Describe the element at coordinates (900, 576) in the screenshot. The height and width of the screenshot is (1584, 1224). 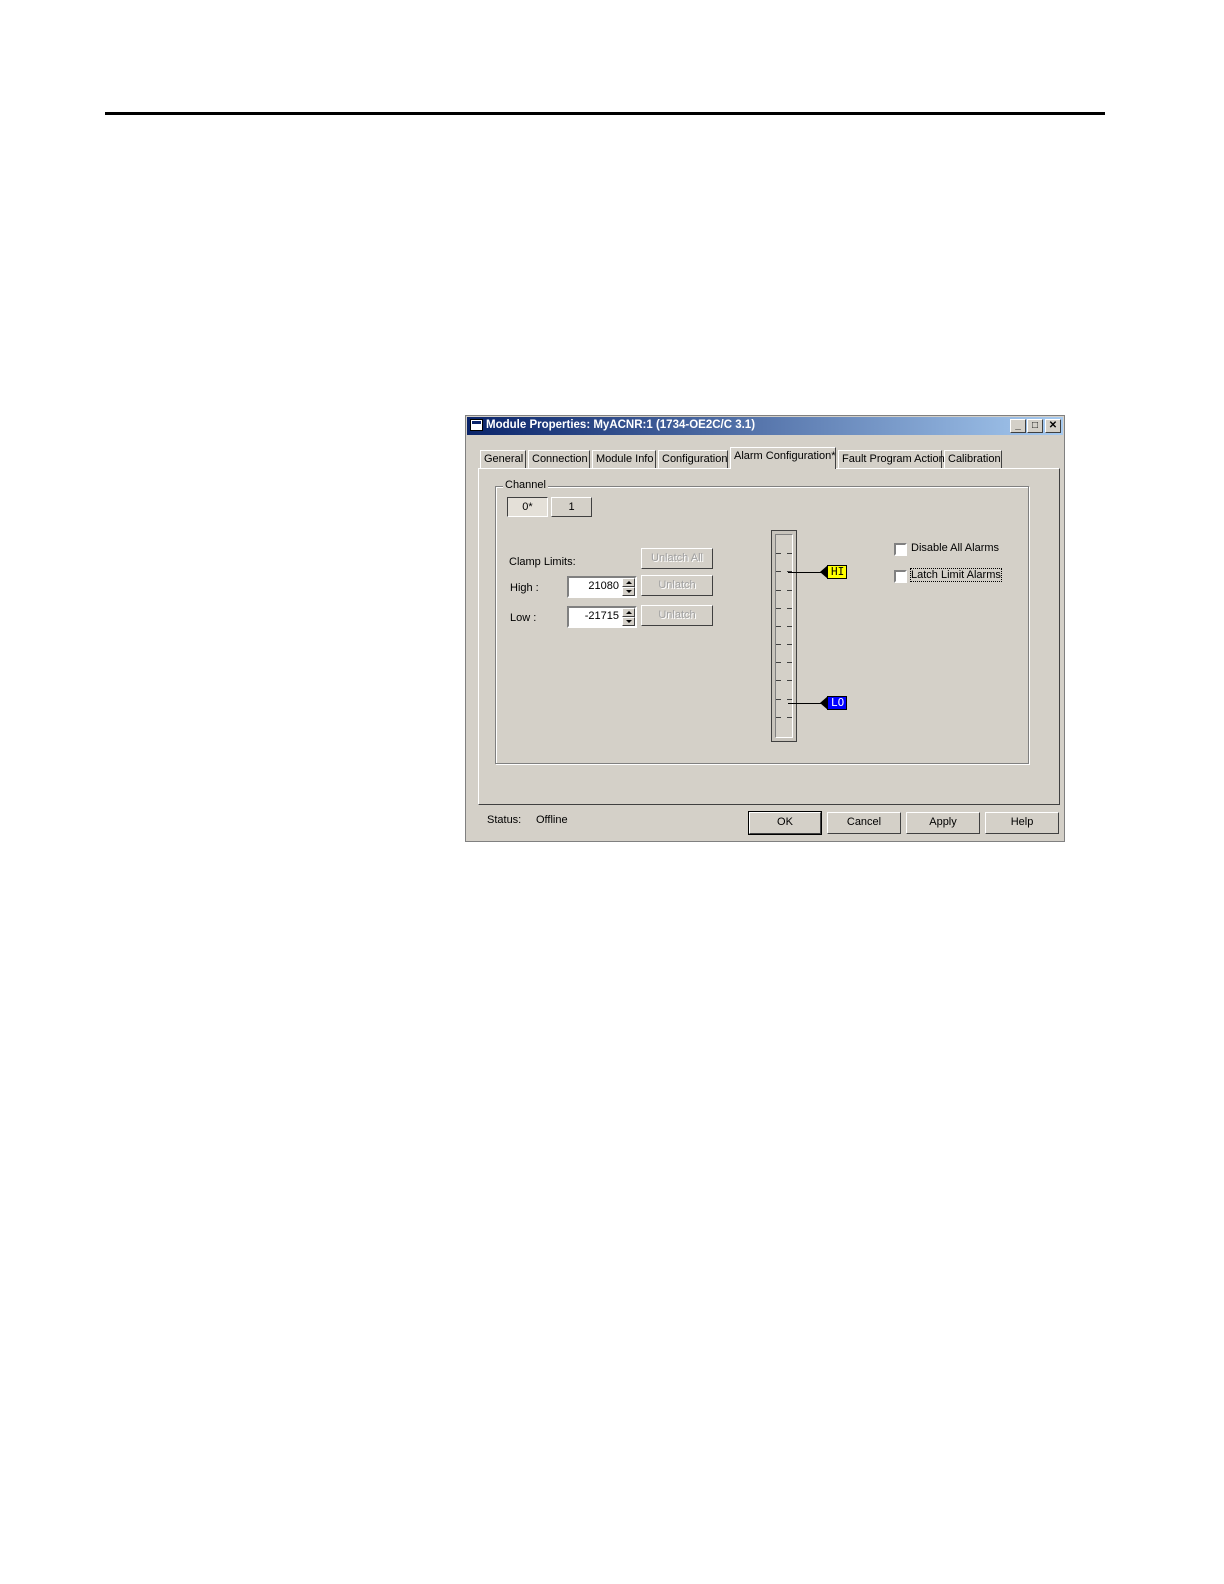
I see `latch-limit-alarms-checkbox` at that location.